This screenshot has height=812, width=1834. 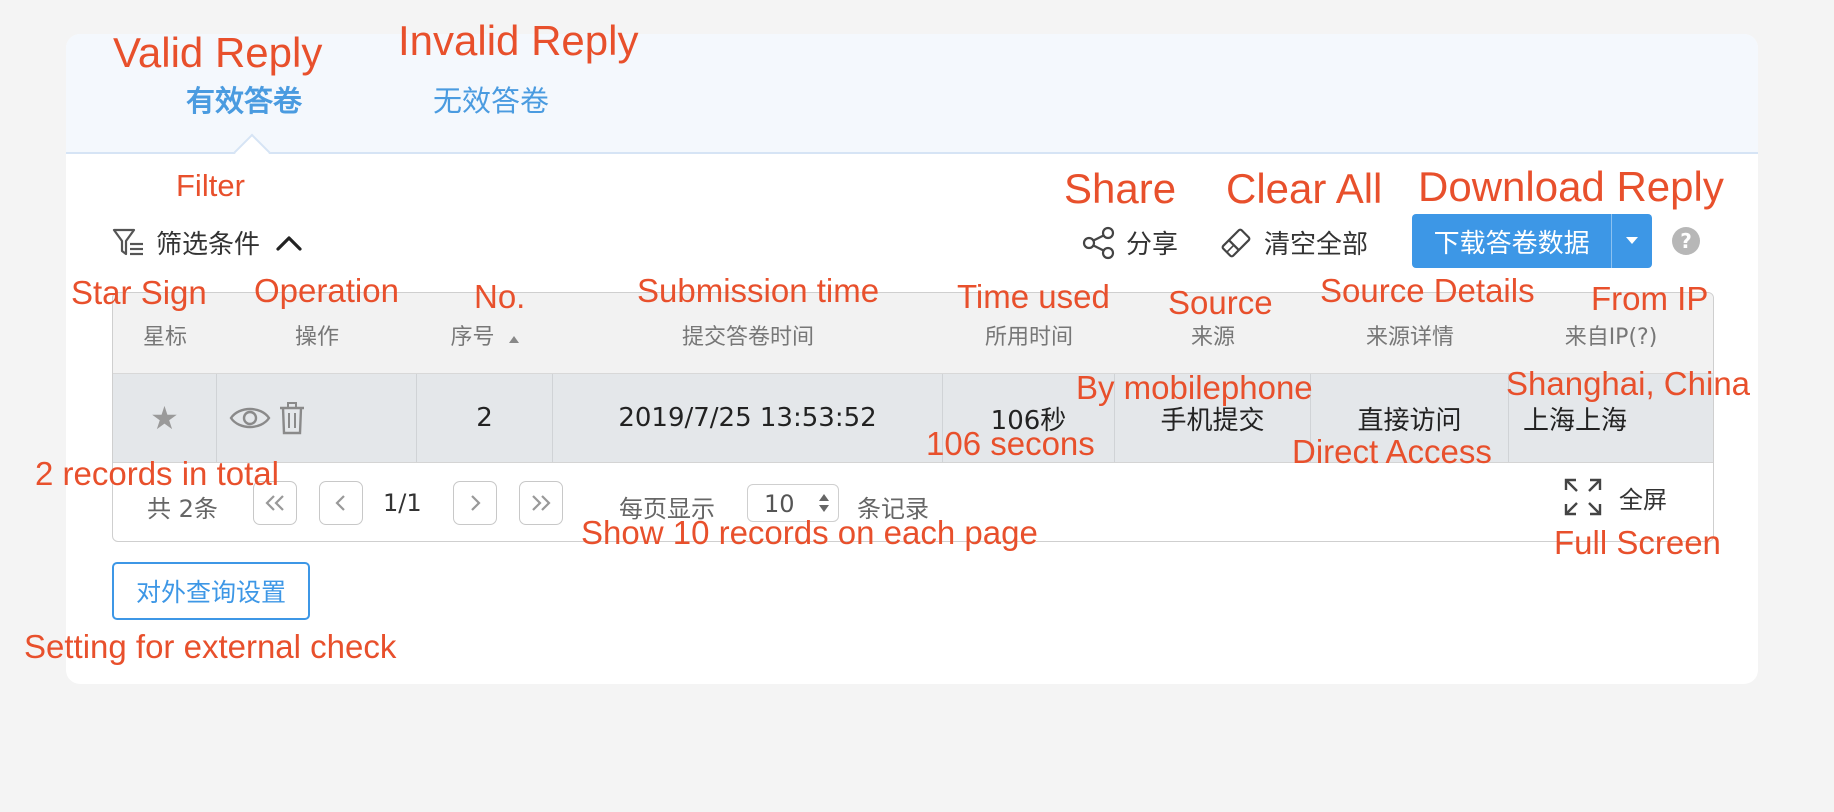 What do you see at coordinates (289, 243) in the screenshot?
I see `chevron-up-icon` at bounding box center [289, 243].